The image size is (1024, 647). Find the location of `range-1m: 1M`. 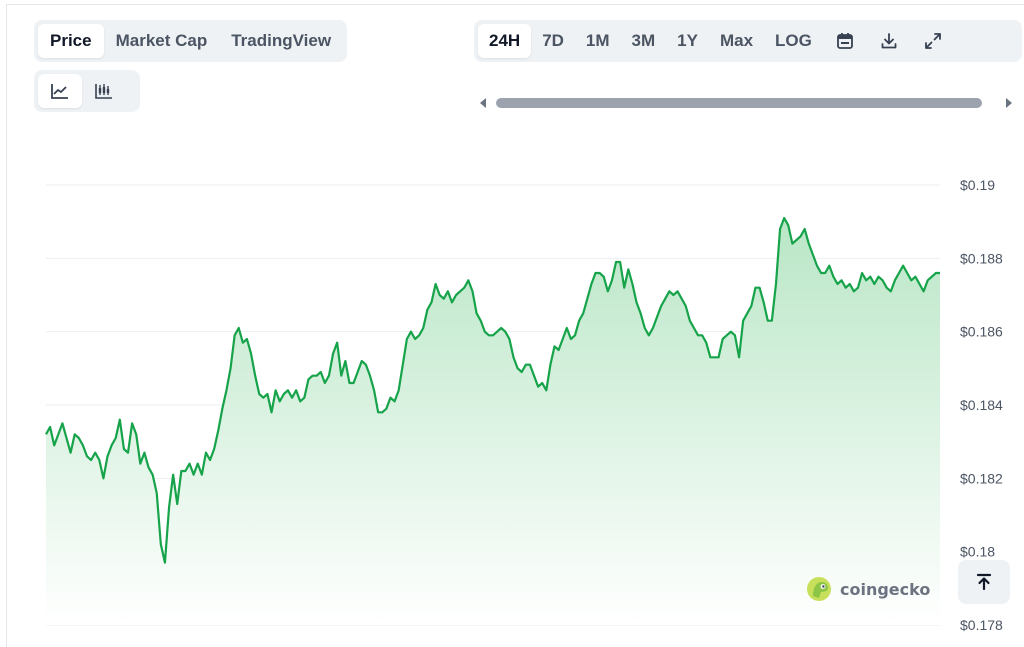

range-1m: 1M is located at coordinates (598, 41).